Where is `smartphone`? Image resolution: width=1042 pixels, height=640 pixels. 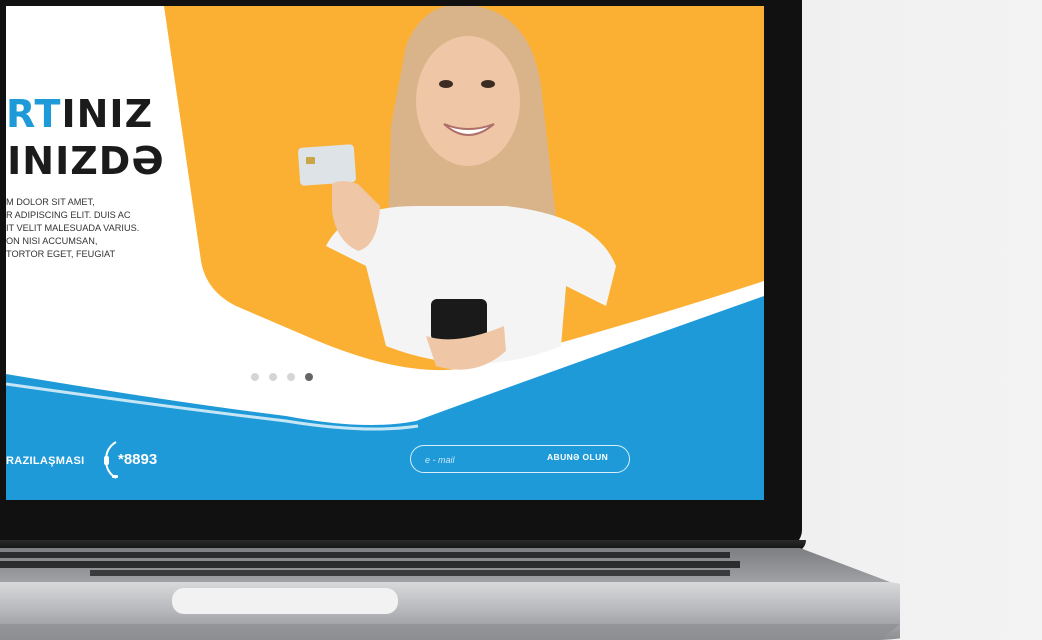 smartphone is located at coordinates (459, 320).